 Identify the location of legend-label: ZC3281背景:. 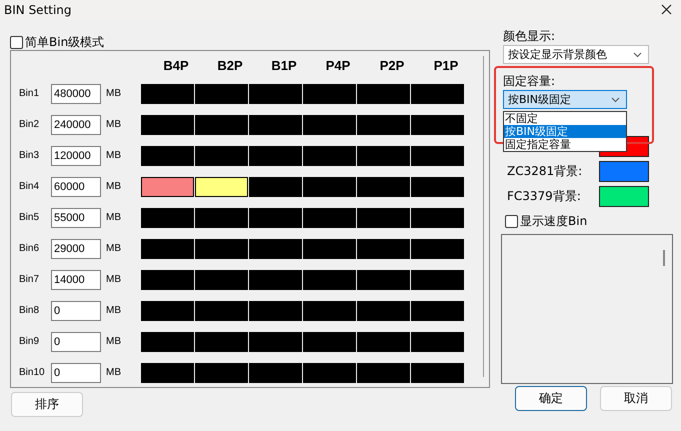
(544, 171).